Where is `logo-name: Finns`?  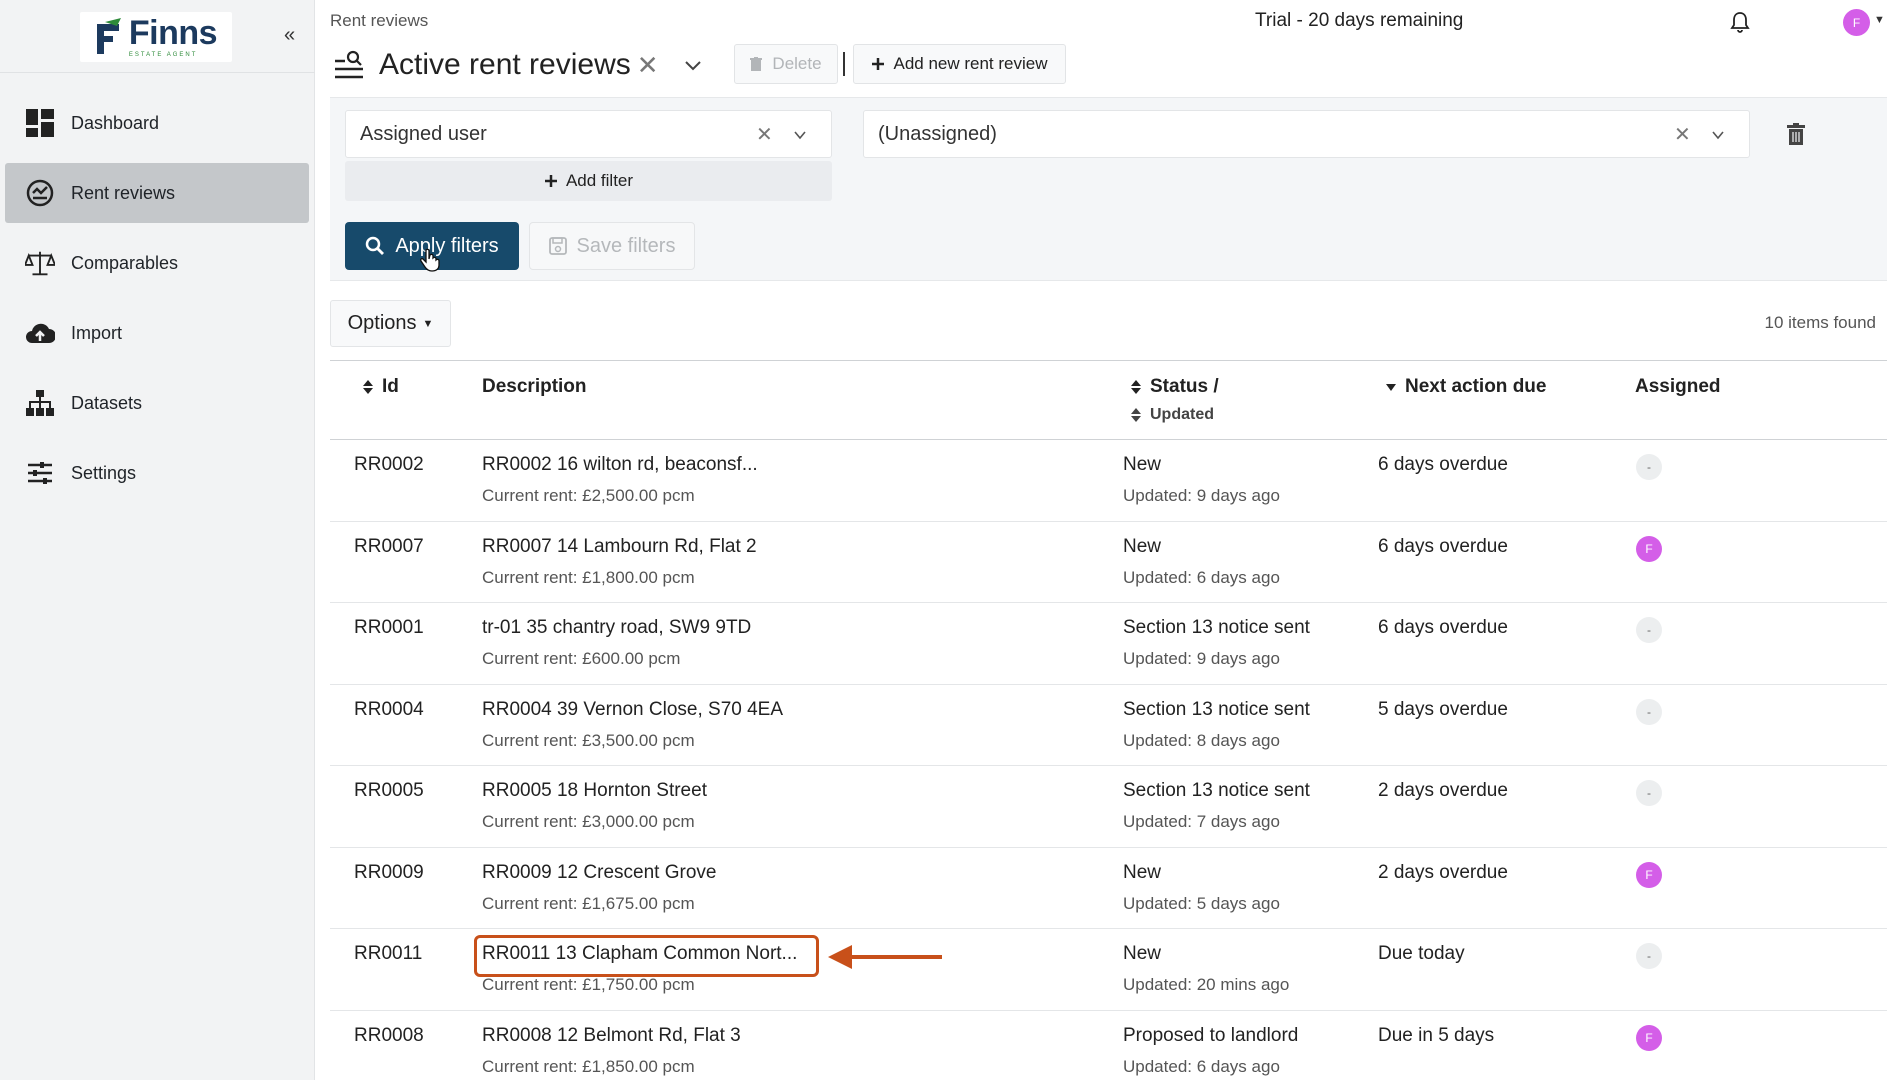
logo-name: Finns is located at coordinates (173, 33).